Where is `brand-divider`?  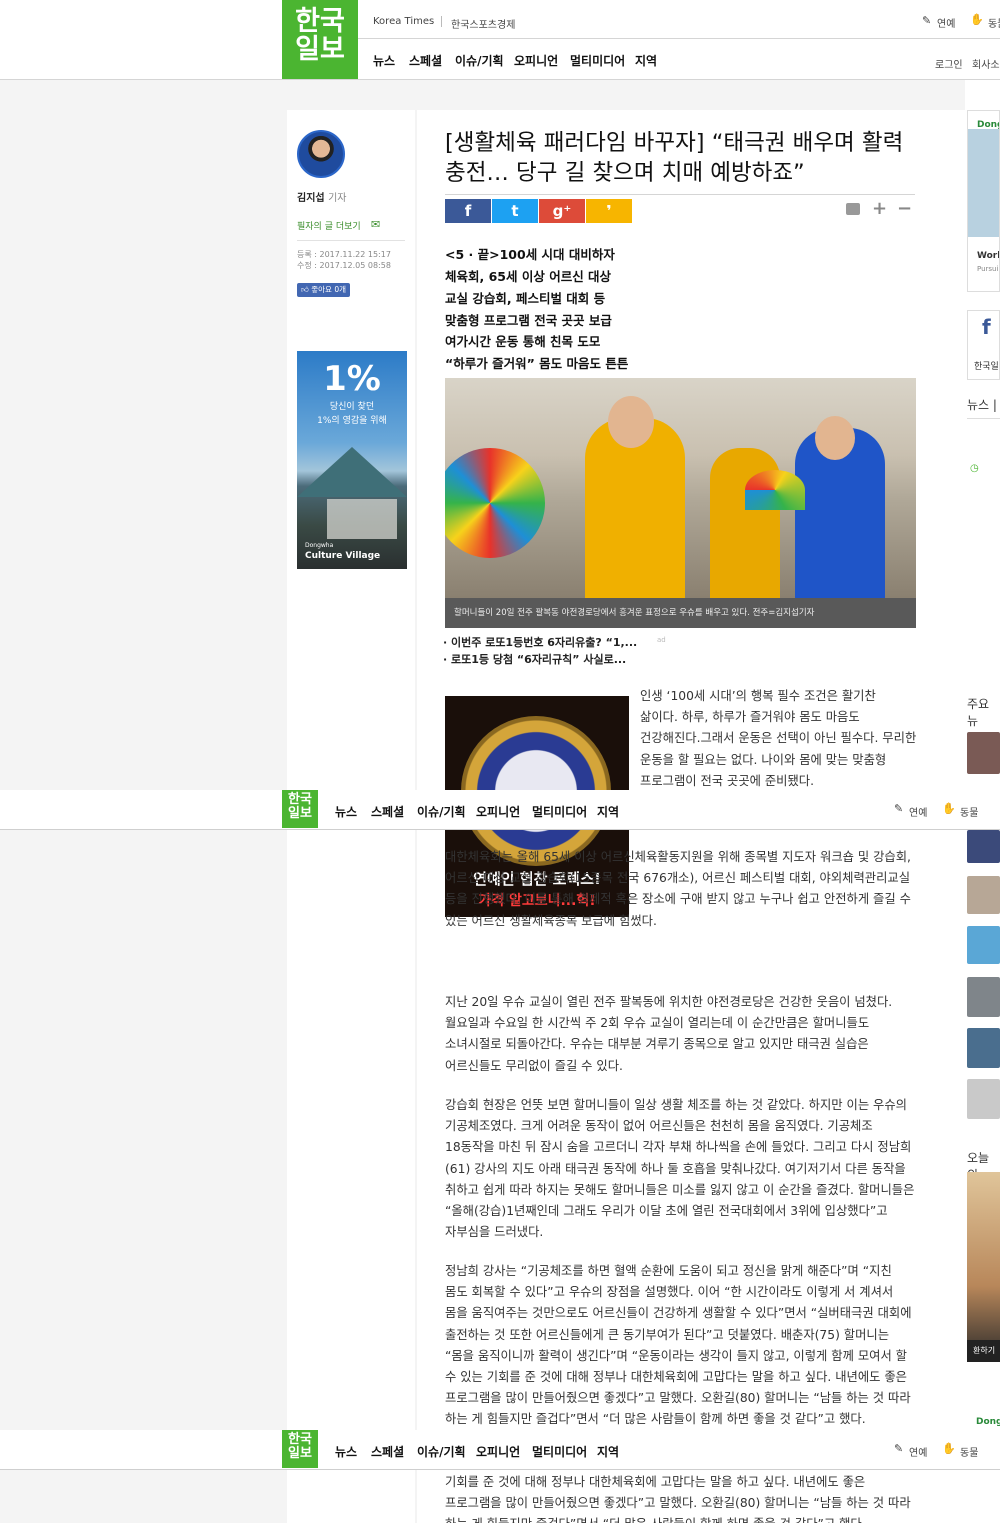
brand-divider is located at coordinates (441, 21).